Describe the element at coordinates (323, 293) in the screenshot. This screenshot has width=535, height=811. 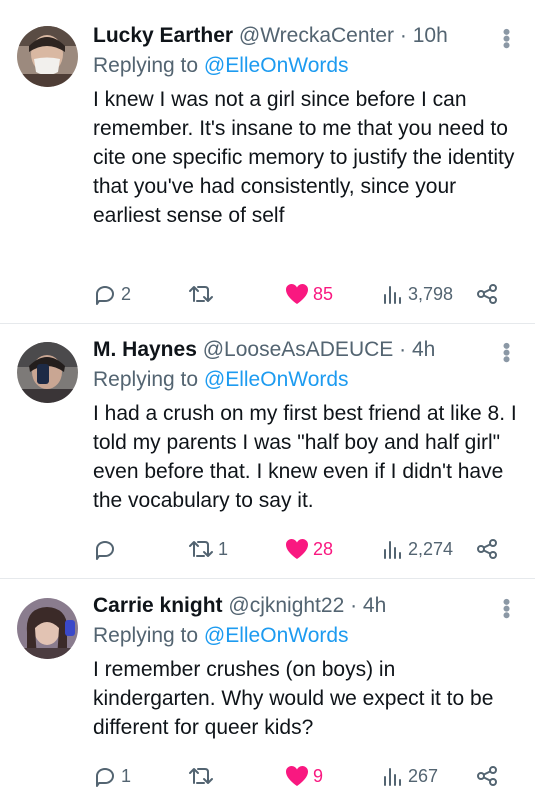
I see `like-count: 85` at that location.